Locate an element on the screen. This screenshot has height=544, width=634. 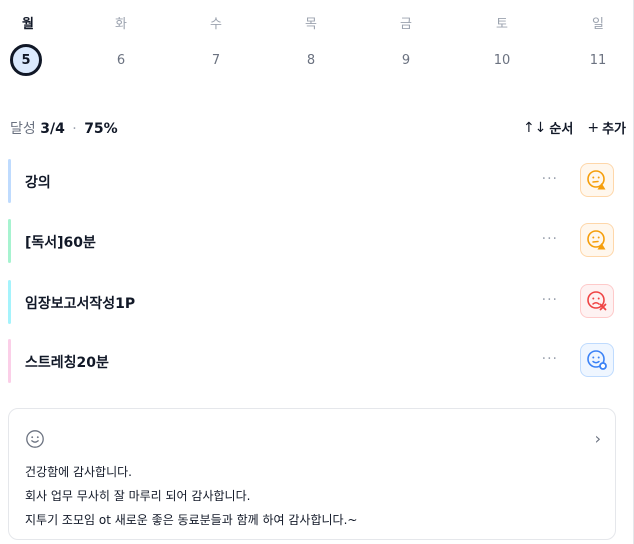
add-button: + 추가 is located at coordinates (606, 128).